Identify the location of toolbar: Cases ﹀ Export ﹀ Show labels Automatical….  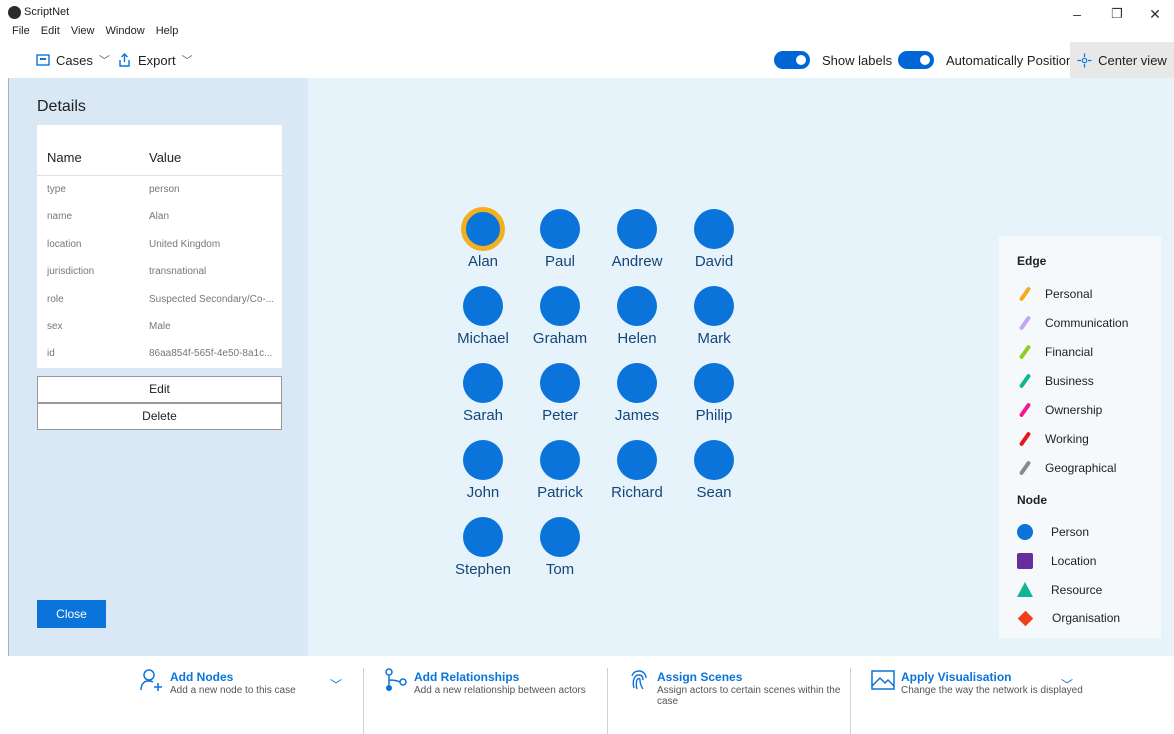
(587, 60).